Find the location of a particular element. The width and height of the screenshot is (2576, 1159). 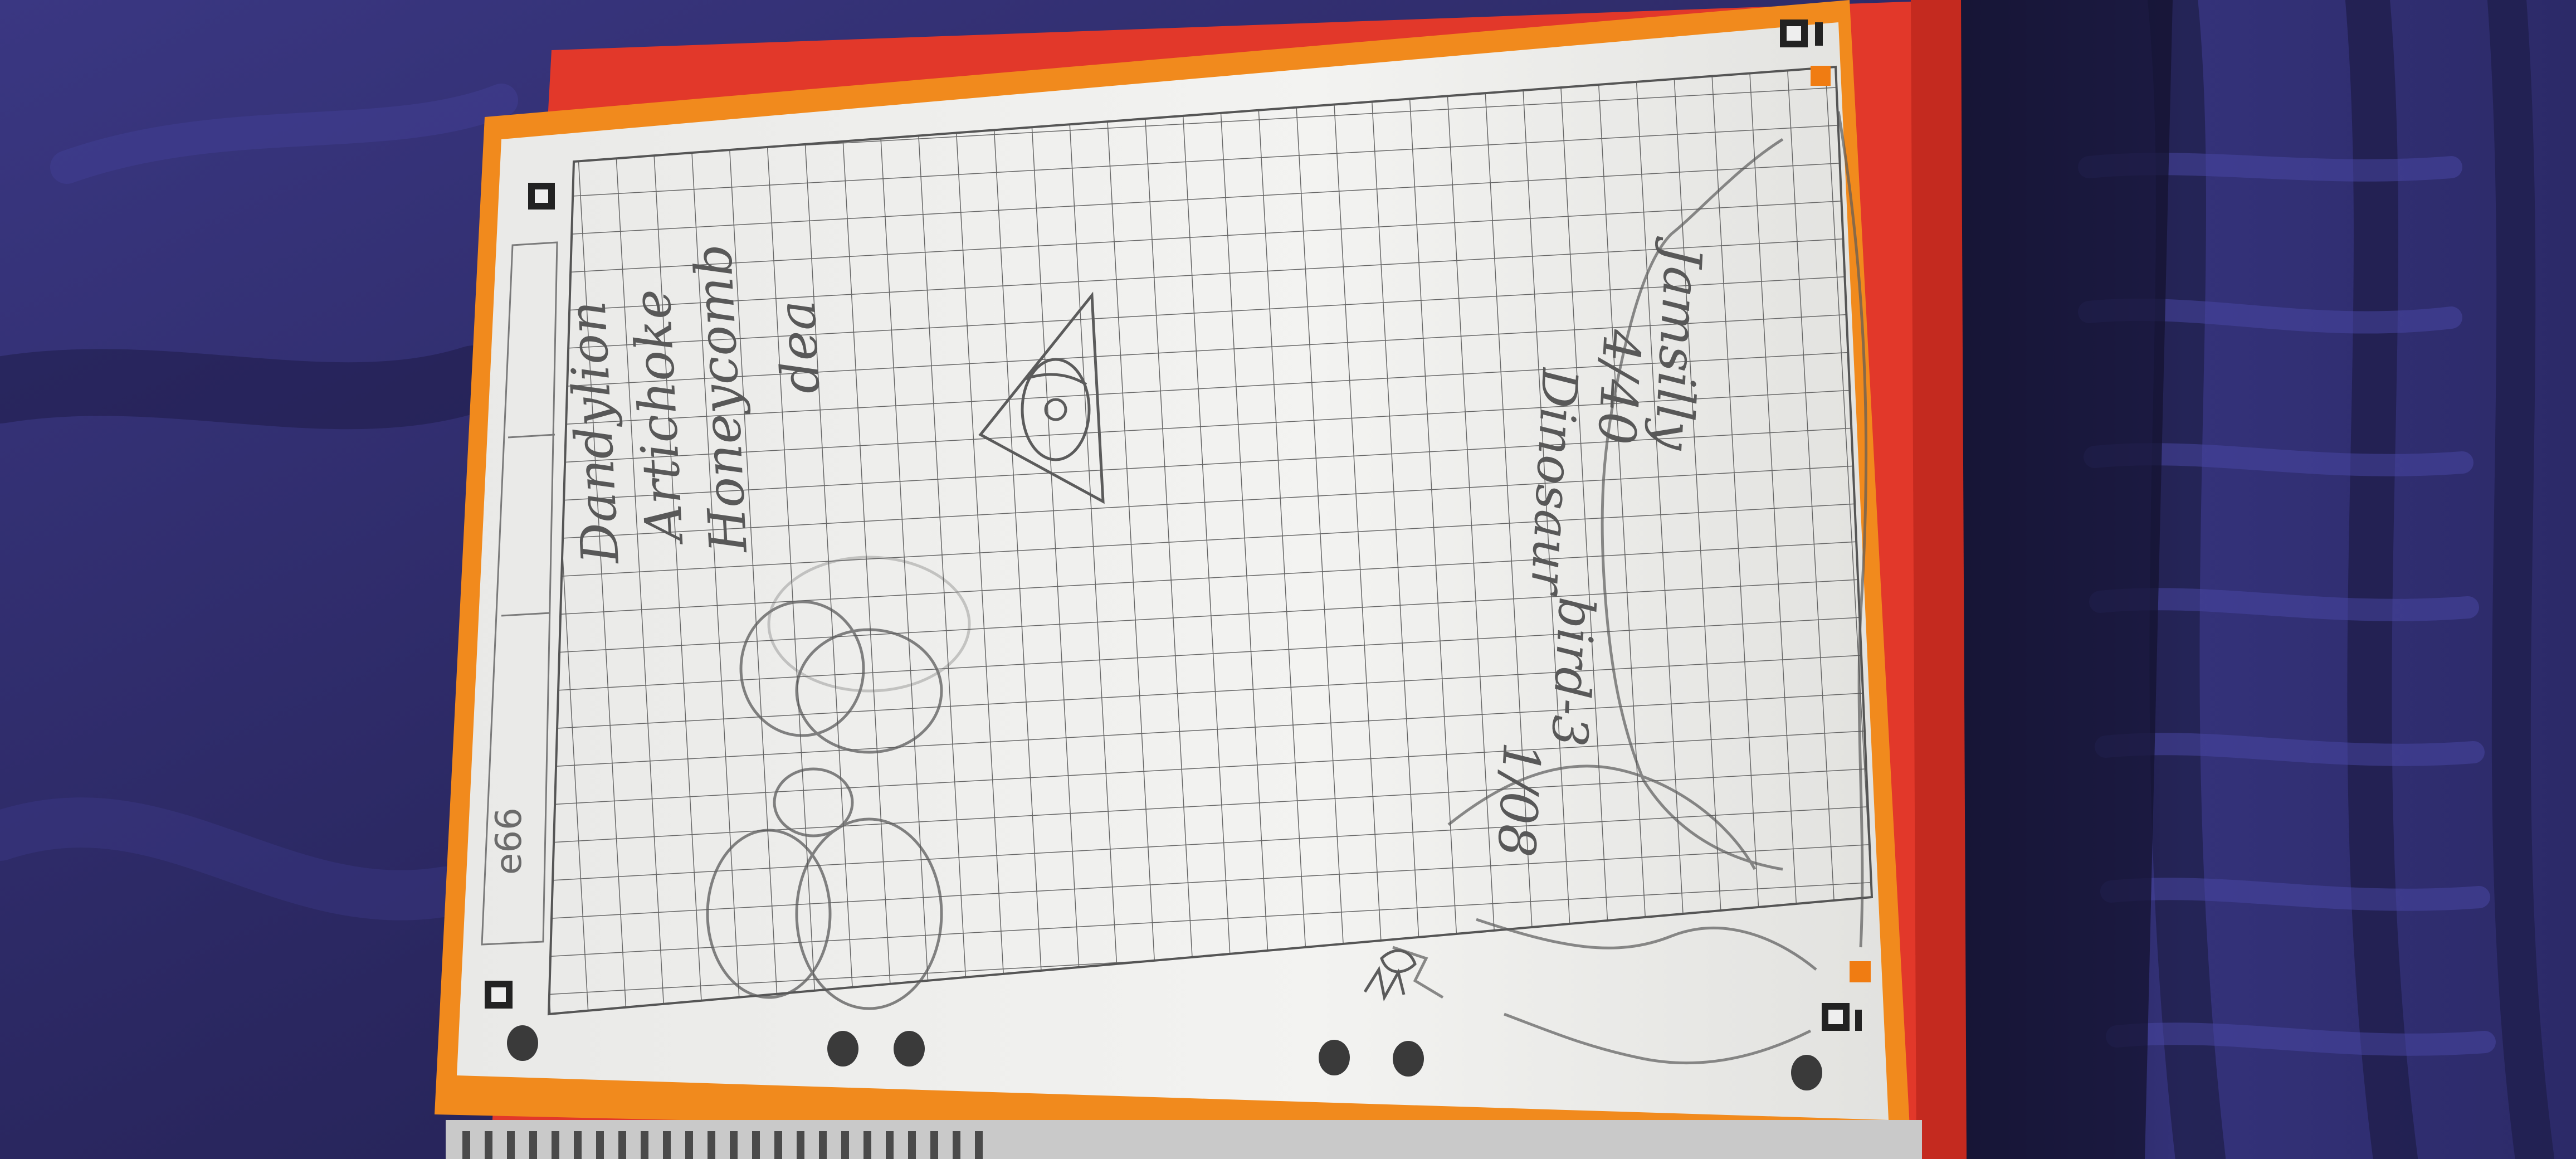

handwriting-word-9: 1/08 is located at coordinates (1519, 800).